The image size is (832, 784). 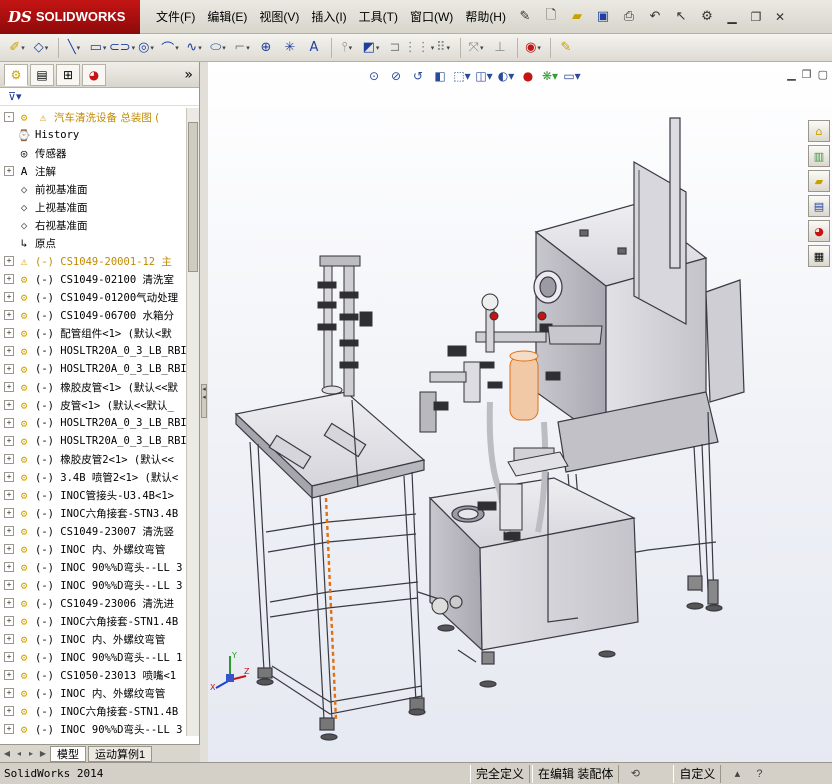 I want to click on tree-item: + ⚙ (-) 橡胶皮管<1> (默认<<默, so click(x=93, y=387).